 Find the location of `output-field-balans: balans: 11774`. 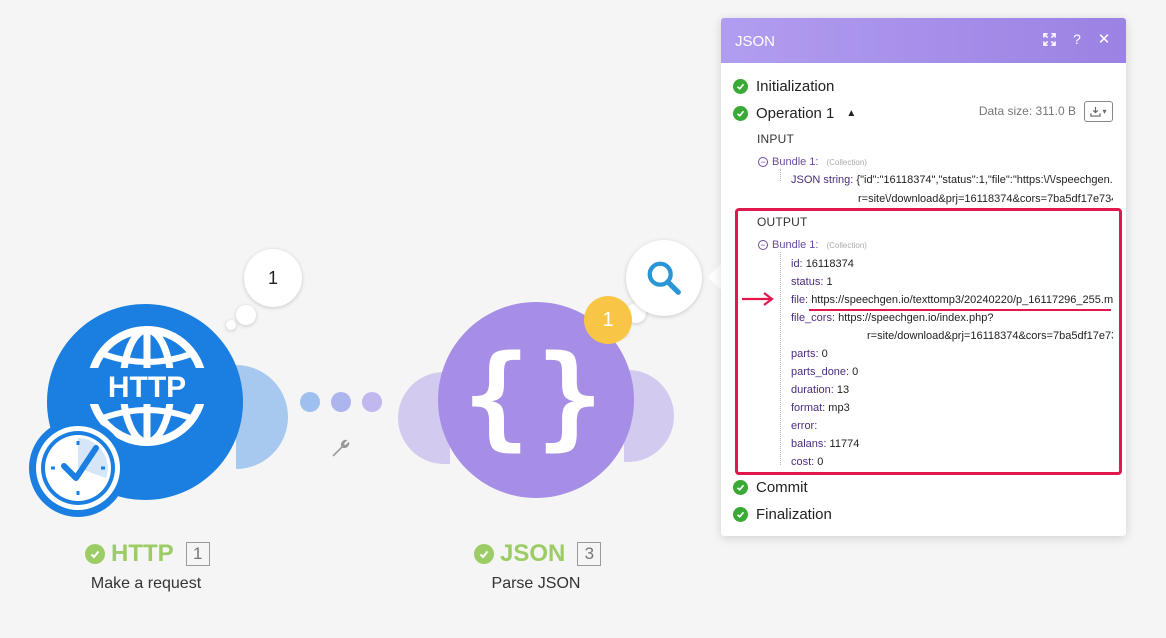

output-field-balans: balans: 11774 is located at coordinates (951, 444).